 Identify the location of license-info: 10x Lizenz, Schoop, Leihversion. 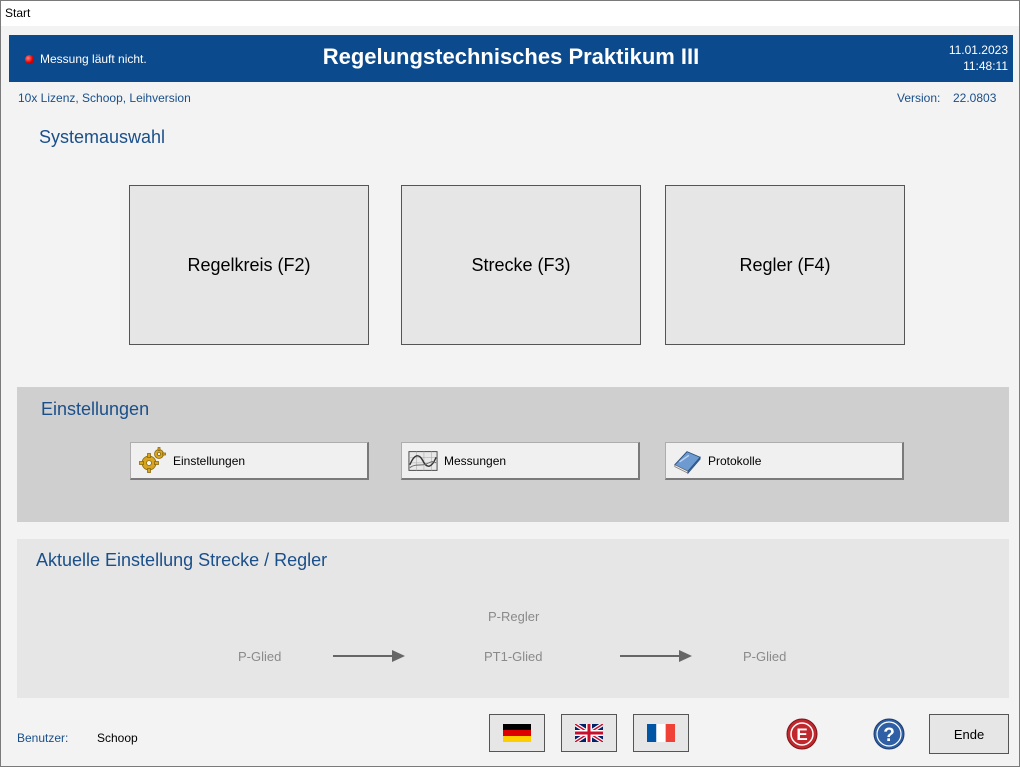
(104, 98).